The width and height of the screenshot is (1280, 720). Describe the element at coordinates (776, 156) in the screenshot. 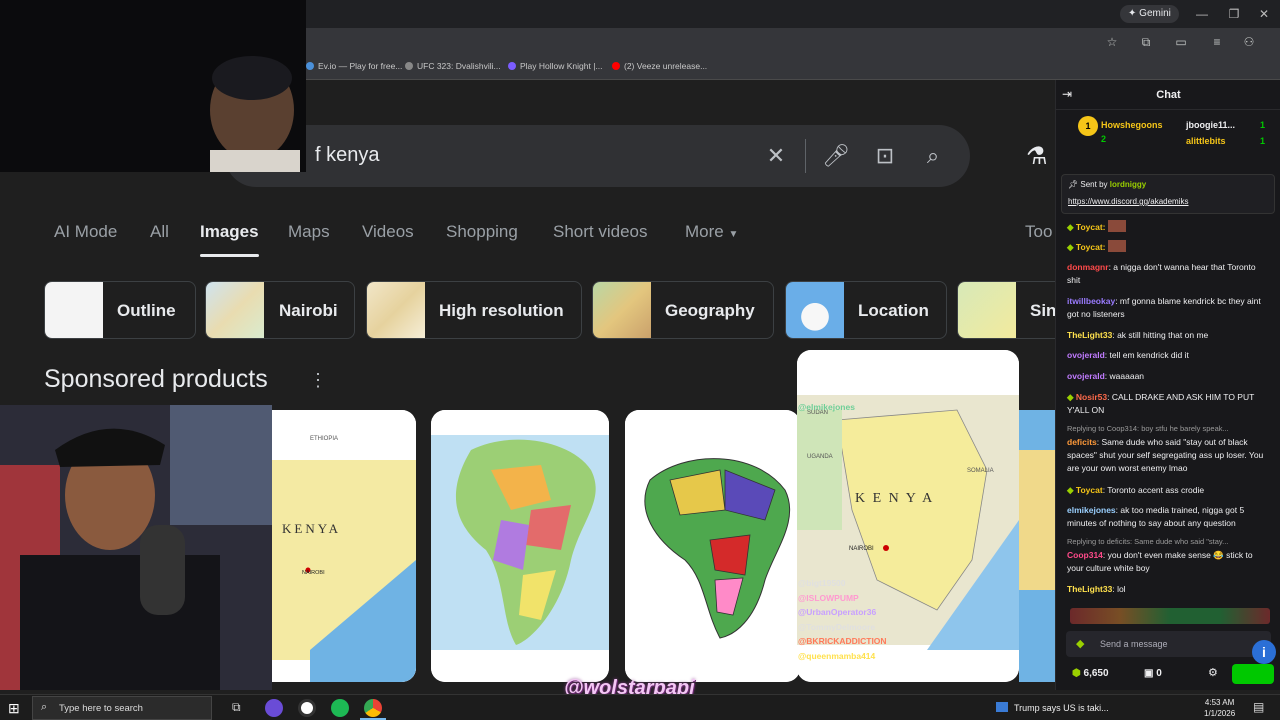

I see `clear-icon: ✕` at that location.